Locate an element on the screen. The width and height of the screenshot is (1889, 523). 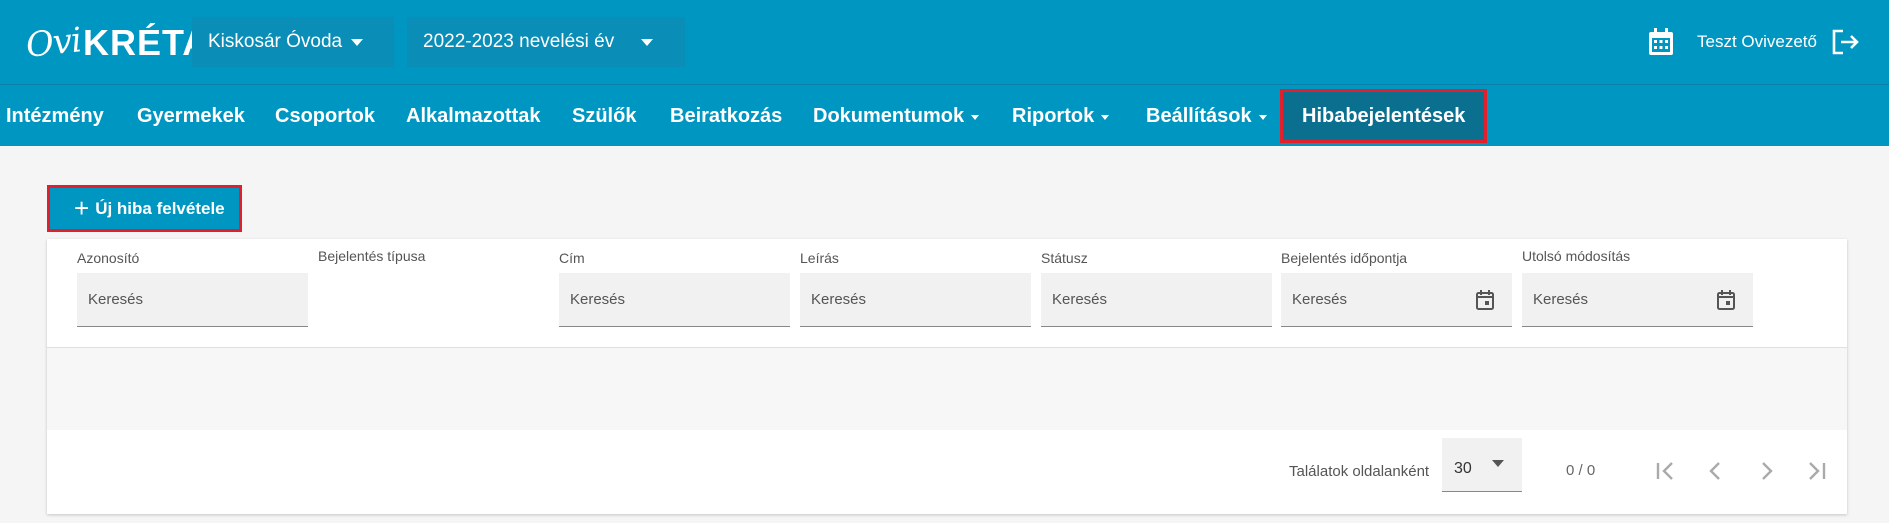
nav-item-csoportok: Csoportok is located at coordinates (325, 116).